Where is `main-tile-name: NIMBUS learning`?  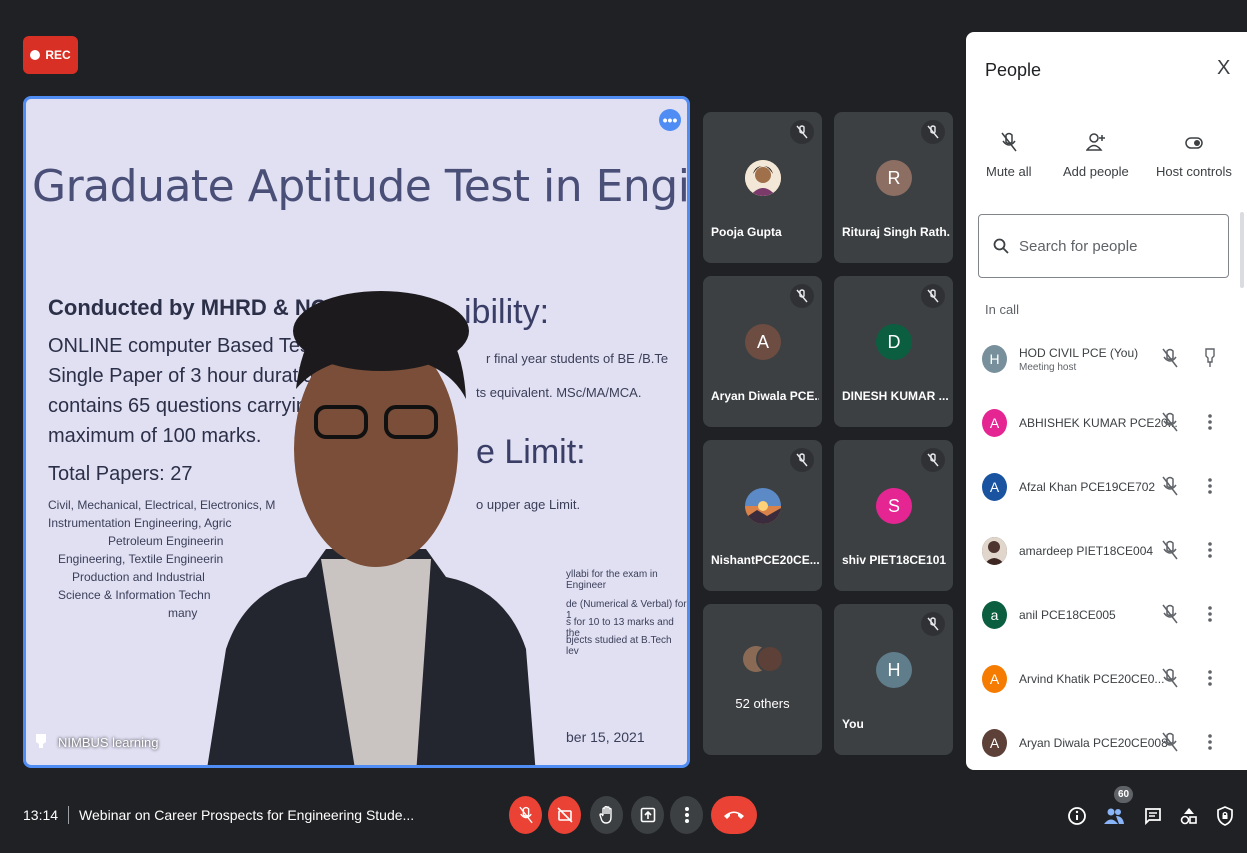 main-tile-name: NIMBUS learning is located at coordinates (108, 742).